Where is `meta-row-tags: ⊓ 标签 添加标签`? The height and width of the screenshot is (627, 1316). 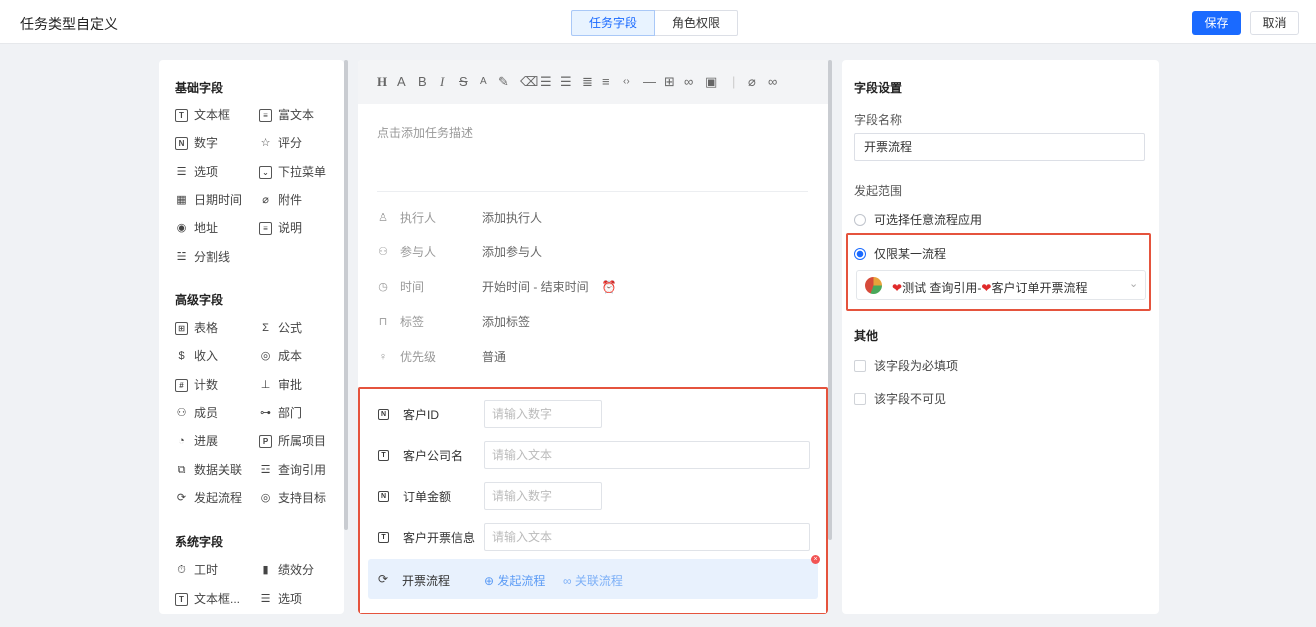
meta-row-tags: ⊓ 标签 添加标签 is located at coordinates (453, 322).